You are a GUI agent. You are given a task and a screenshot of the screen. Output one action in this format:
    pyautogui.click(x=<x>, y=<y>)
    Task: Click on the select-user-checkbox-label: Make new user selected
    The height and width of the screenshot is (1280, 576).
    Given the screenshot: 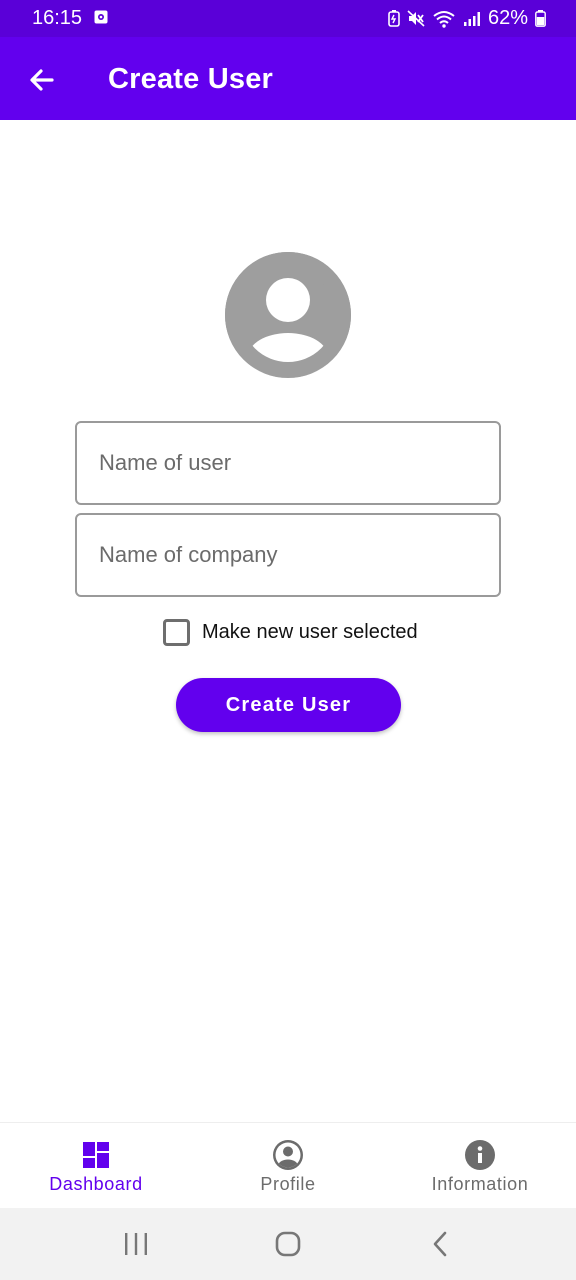 What is the action you would take?
    pyautogui.click(x=310, y=632)
    